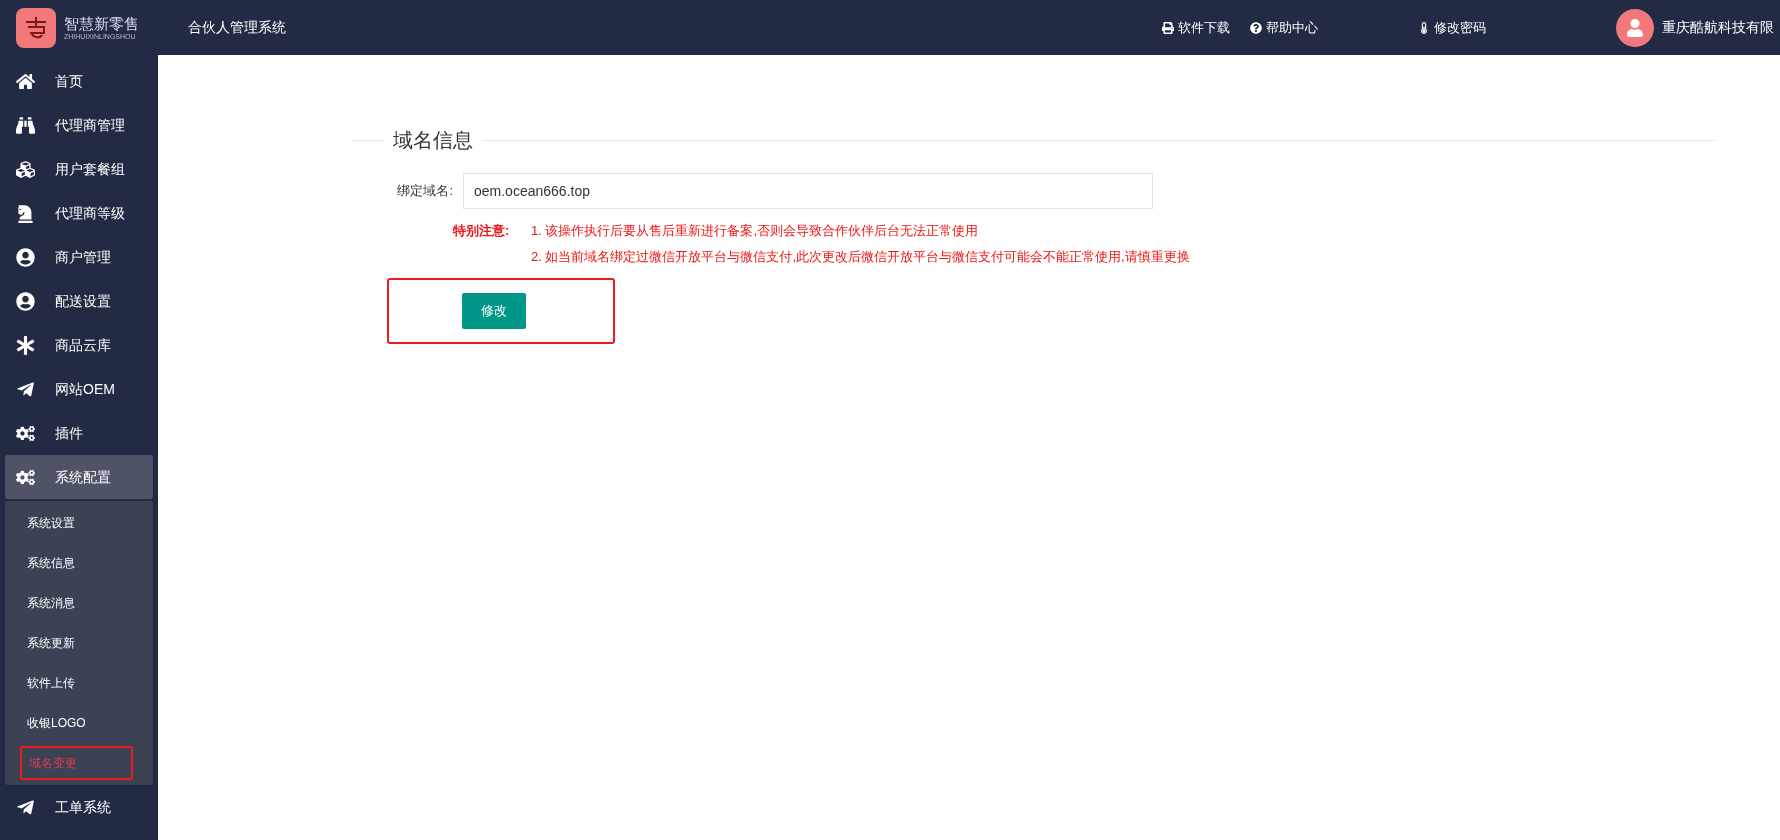 The image size is (1780, 840). I want to click on section-title: 域名信息, so click(433, 140).